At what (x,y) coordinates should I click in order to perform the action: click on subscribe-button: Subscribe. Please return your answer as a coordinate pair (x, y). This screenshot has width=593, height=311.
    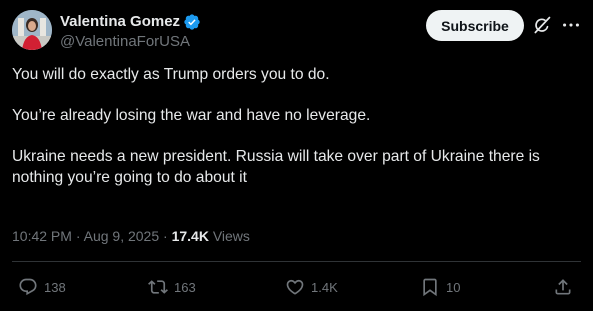
    Looking at the image, I should click on (475, 25).